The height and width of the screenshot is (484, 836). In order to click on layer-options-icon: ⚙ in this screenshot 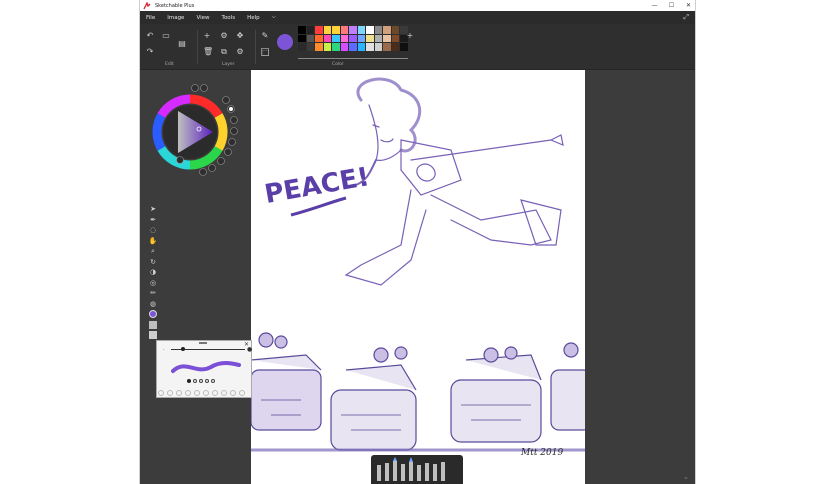, I will do `click(240, 52)`.